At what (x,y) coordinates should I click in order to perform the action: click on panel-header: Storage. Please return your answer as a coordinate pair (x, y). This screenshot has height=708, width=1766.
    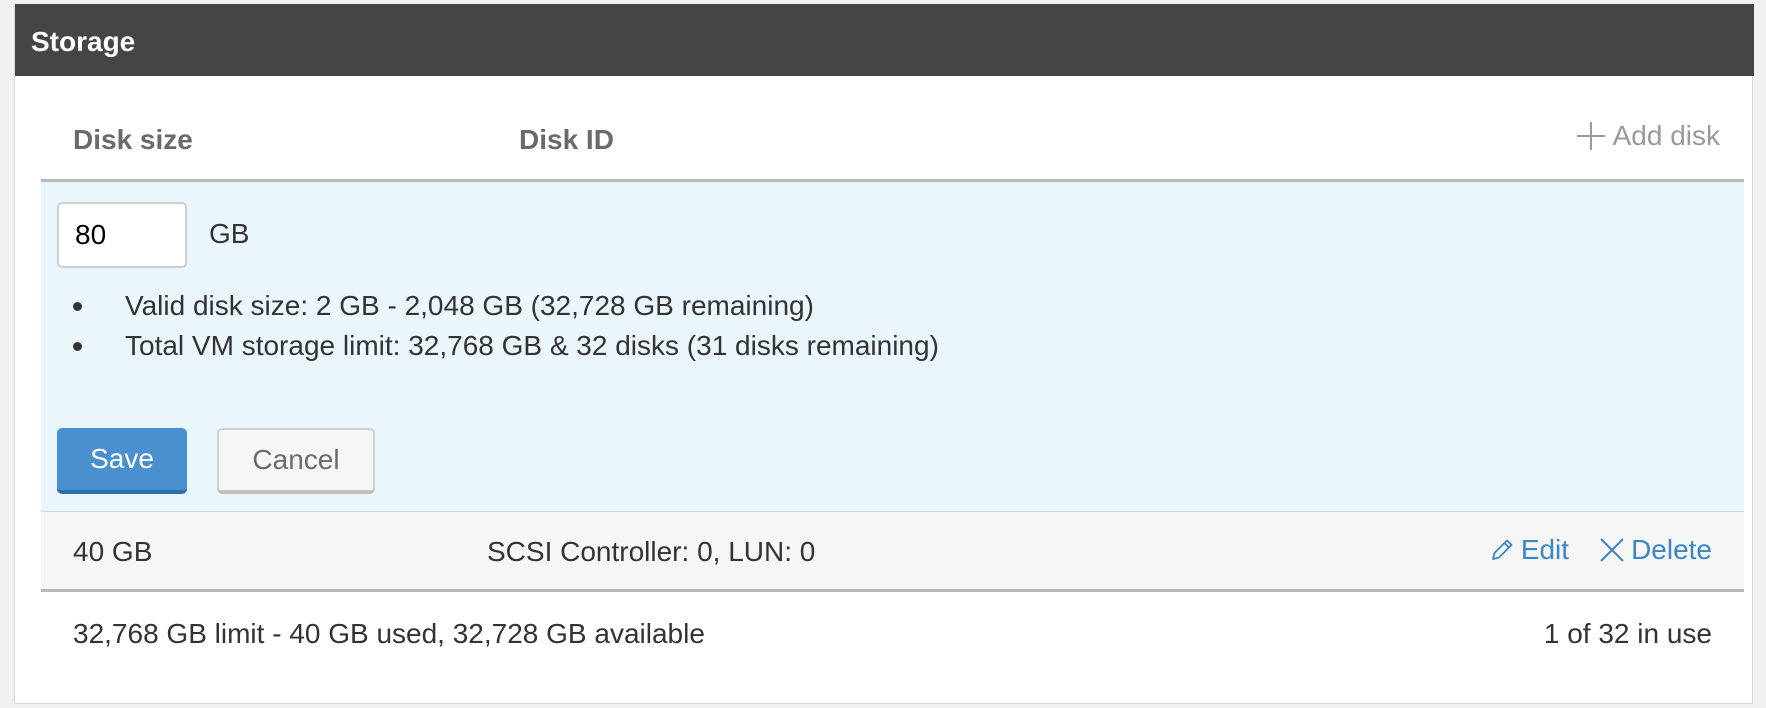
    Looking at the image, I should click on (884, 40).